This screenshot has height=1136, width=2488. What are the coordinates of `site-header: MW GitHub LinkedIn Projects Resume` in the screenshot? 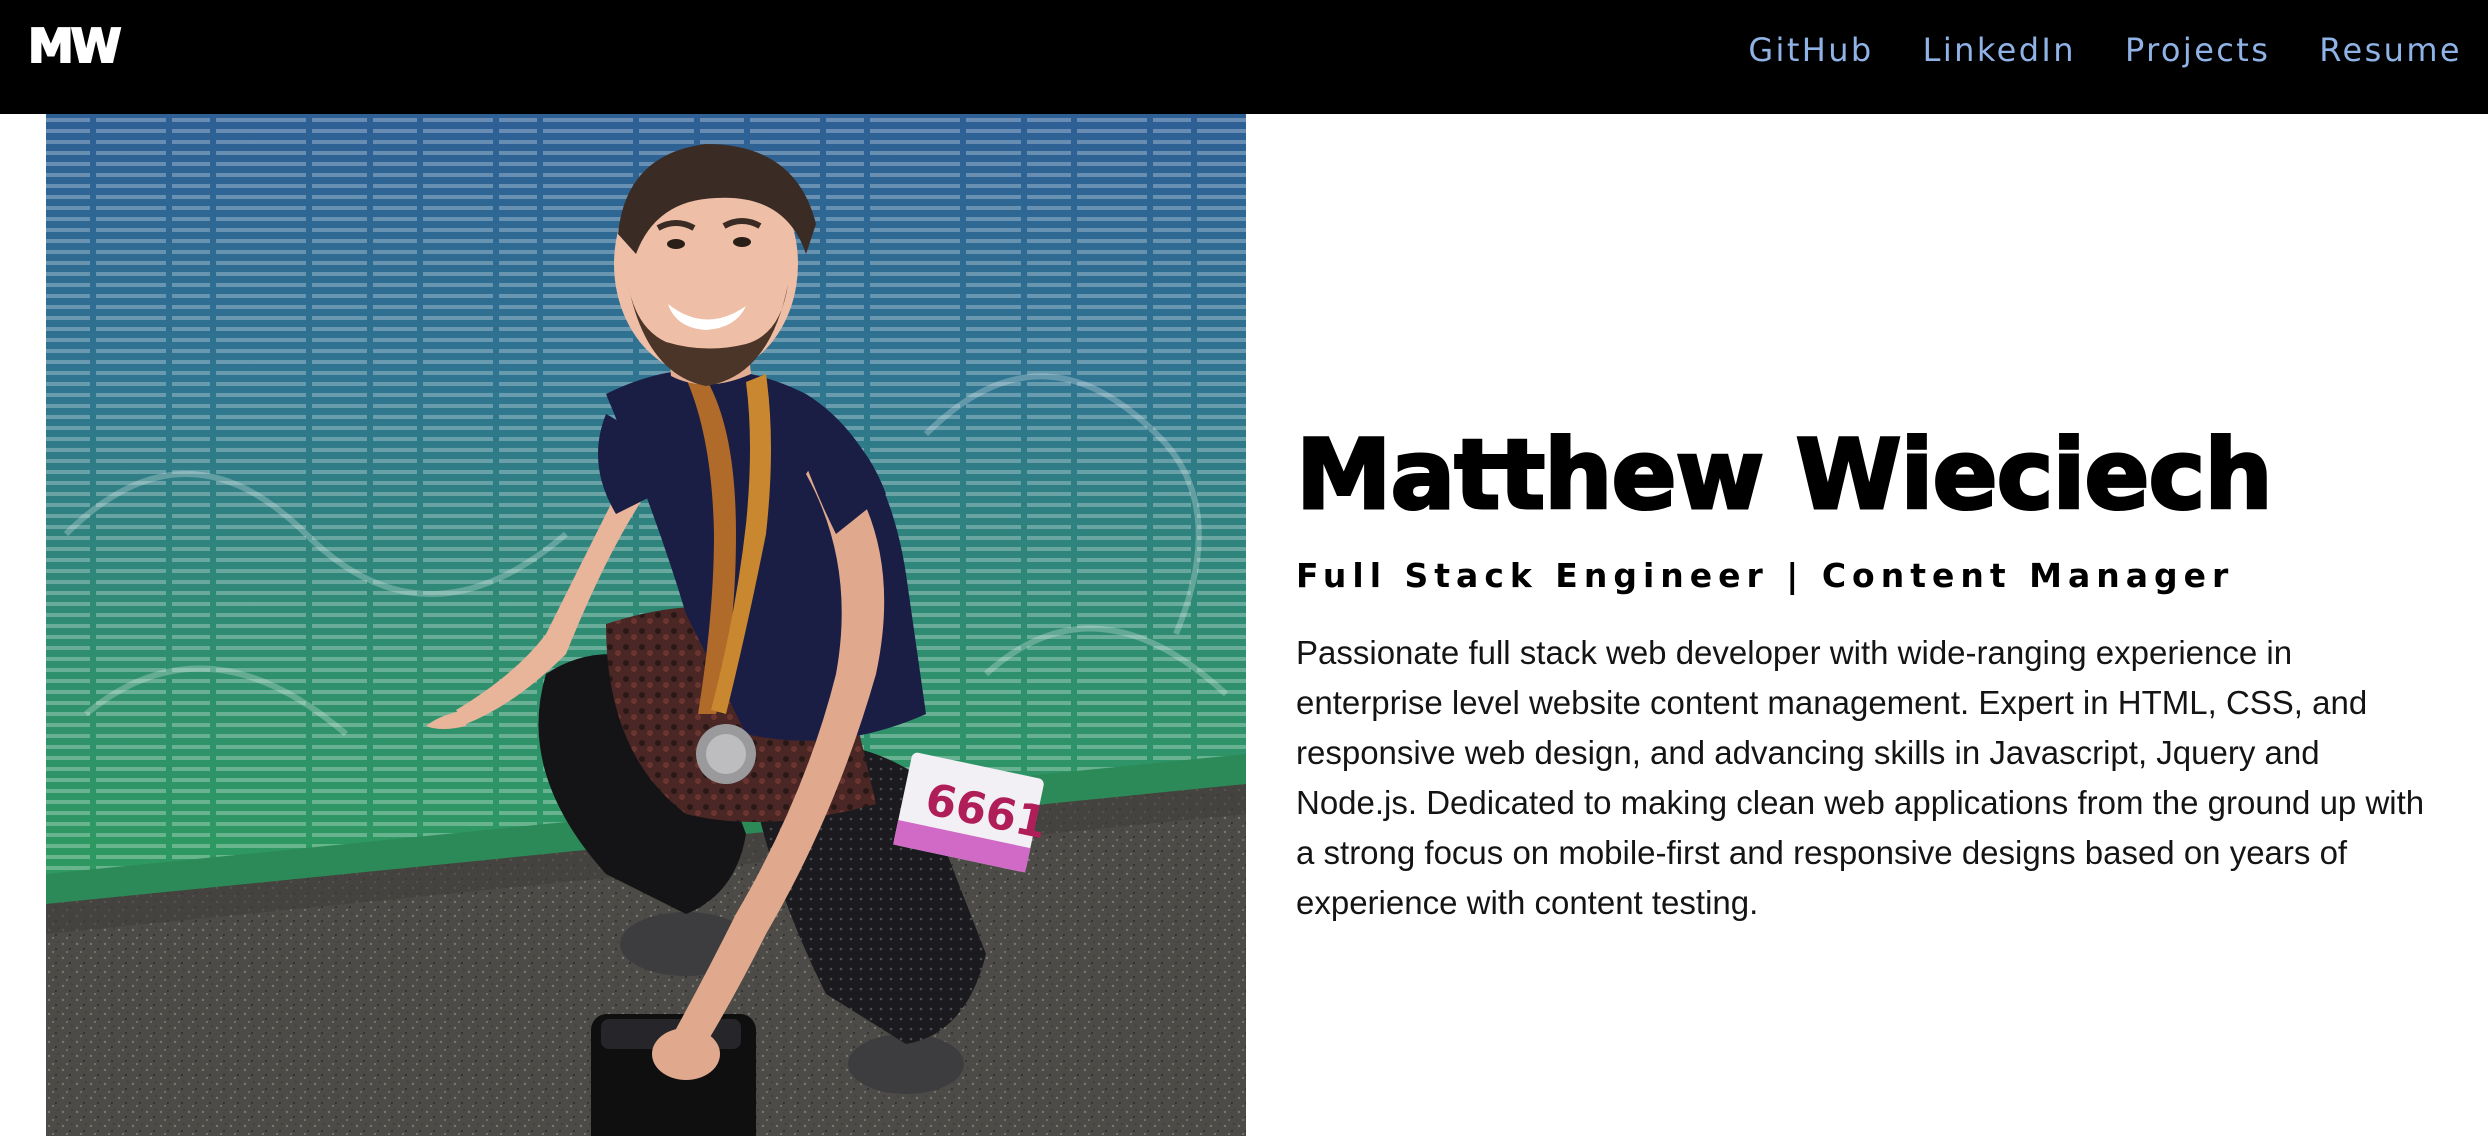 It's located at (1244, 57).